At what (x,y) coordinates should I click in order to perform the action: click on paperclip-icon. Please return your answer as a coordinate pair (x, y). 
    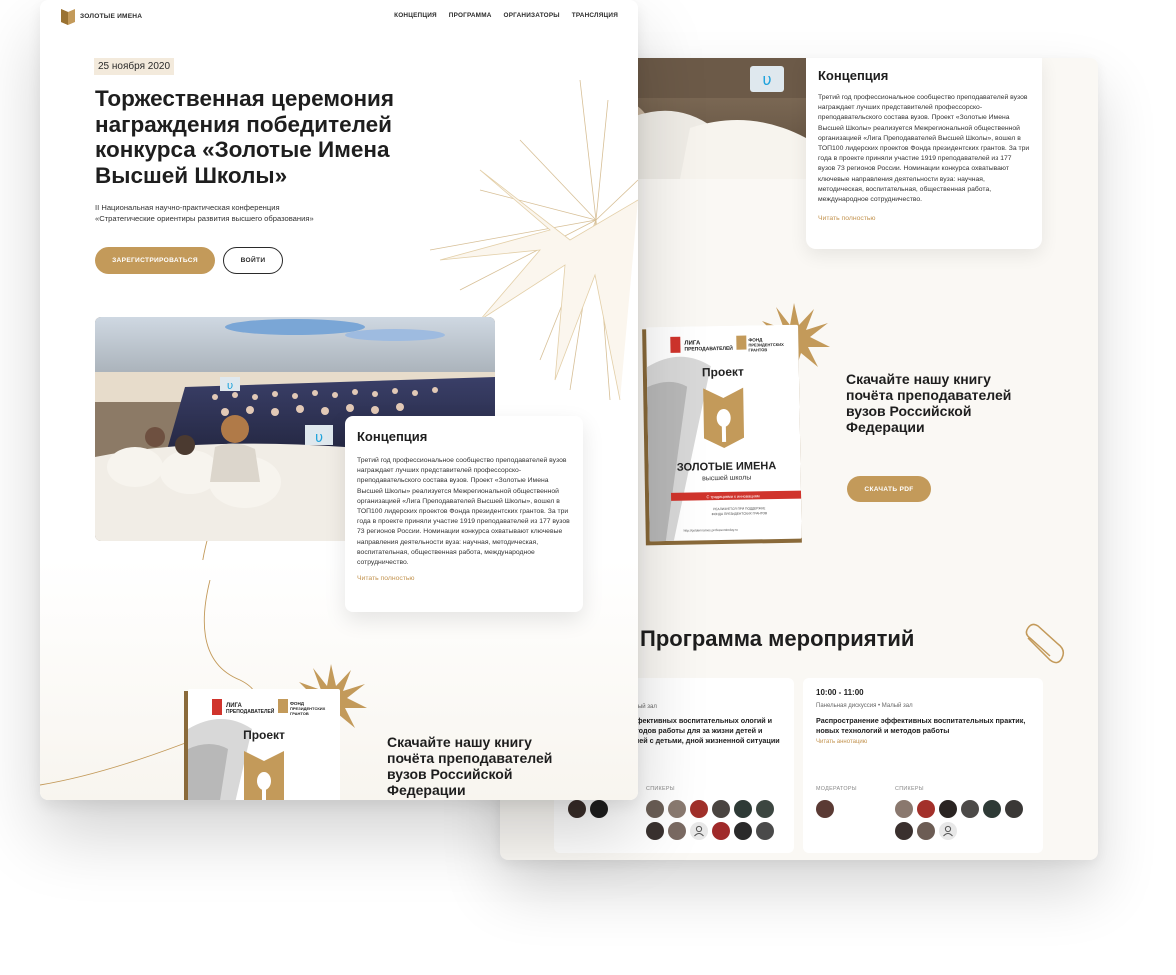
    Looking at the image, I should click on (1045, 643).